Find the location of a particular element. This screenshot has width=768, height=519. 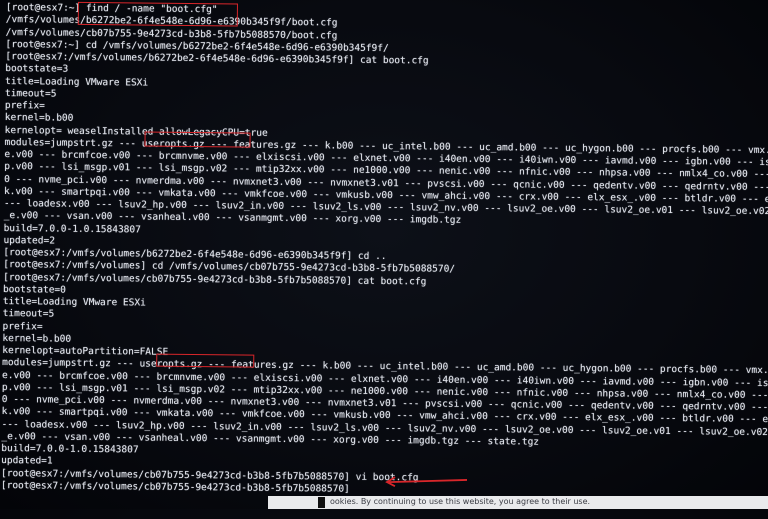

terminal-line: build=7.0.0-1.0.15843807 is located at coordinates (72, 228).